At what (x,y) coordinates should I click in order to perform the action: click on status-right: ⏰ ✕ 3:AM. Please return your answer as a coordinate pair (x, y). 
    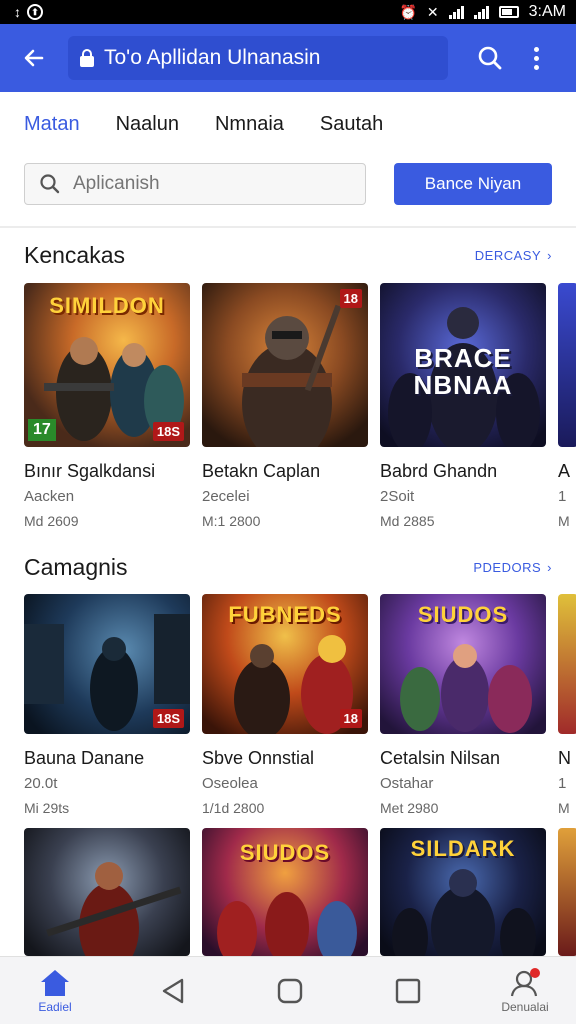
    Looking at the image, I should click on (482, 12).